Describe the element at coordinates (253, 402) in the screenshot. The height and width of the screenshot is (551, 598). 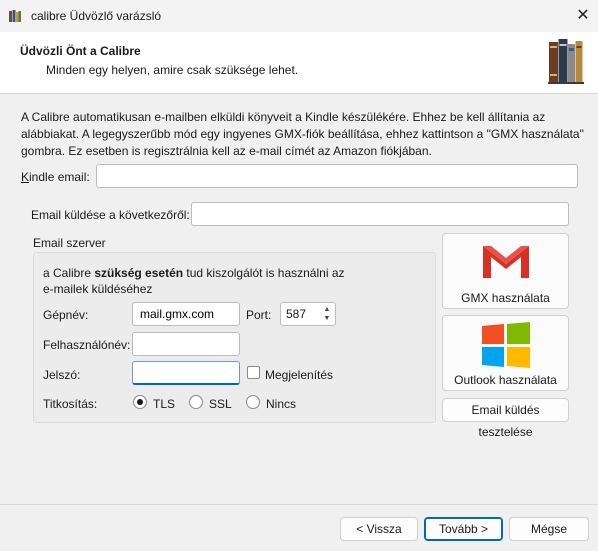
I see `radio-none` at that location.